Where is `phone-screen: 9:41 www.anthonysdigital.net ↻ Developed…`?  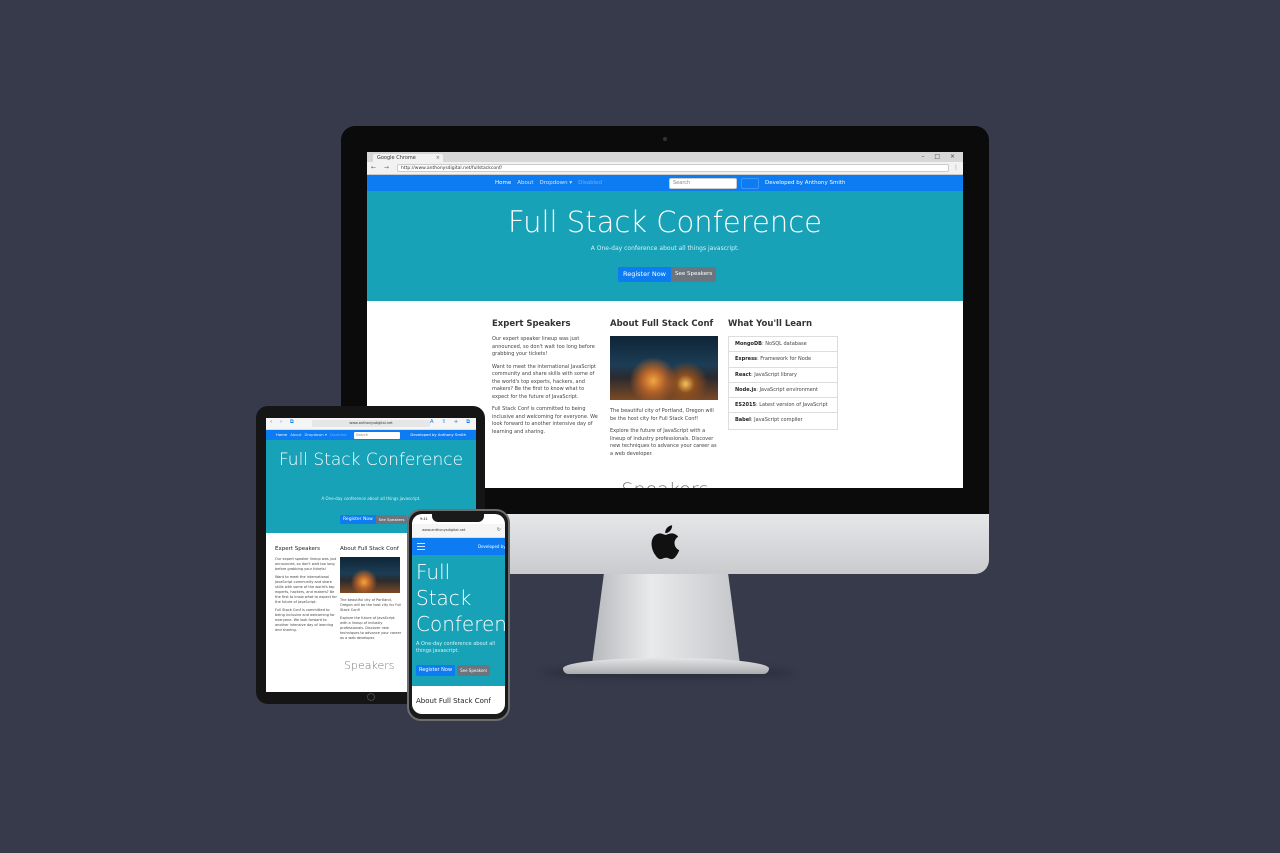 phone-screen: 9:41 www.anthonysdigital.net ↻ Developed… is located at coordinates (458, 614).